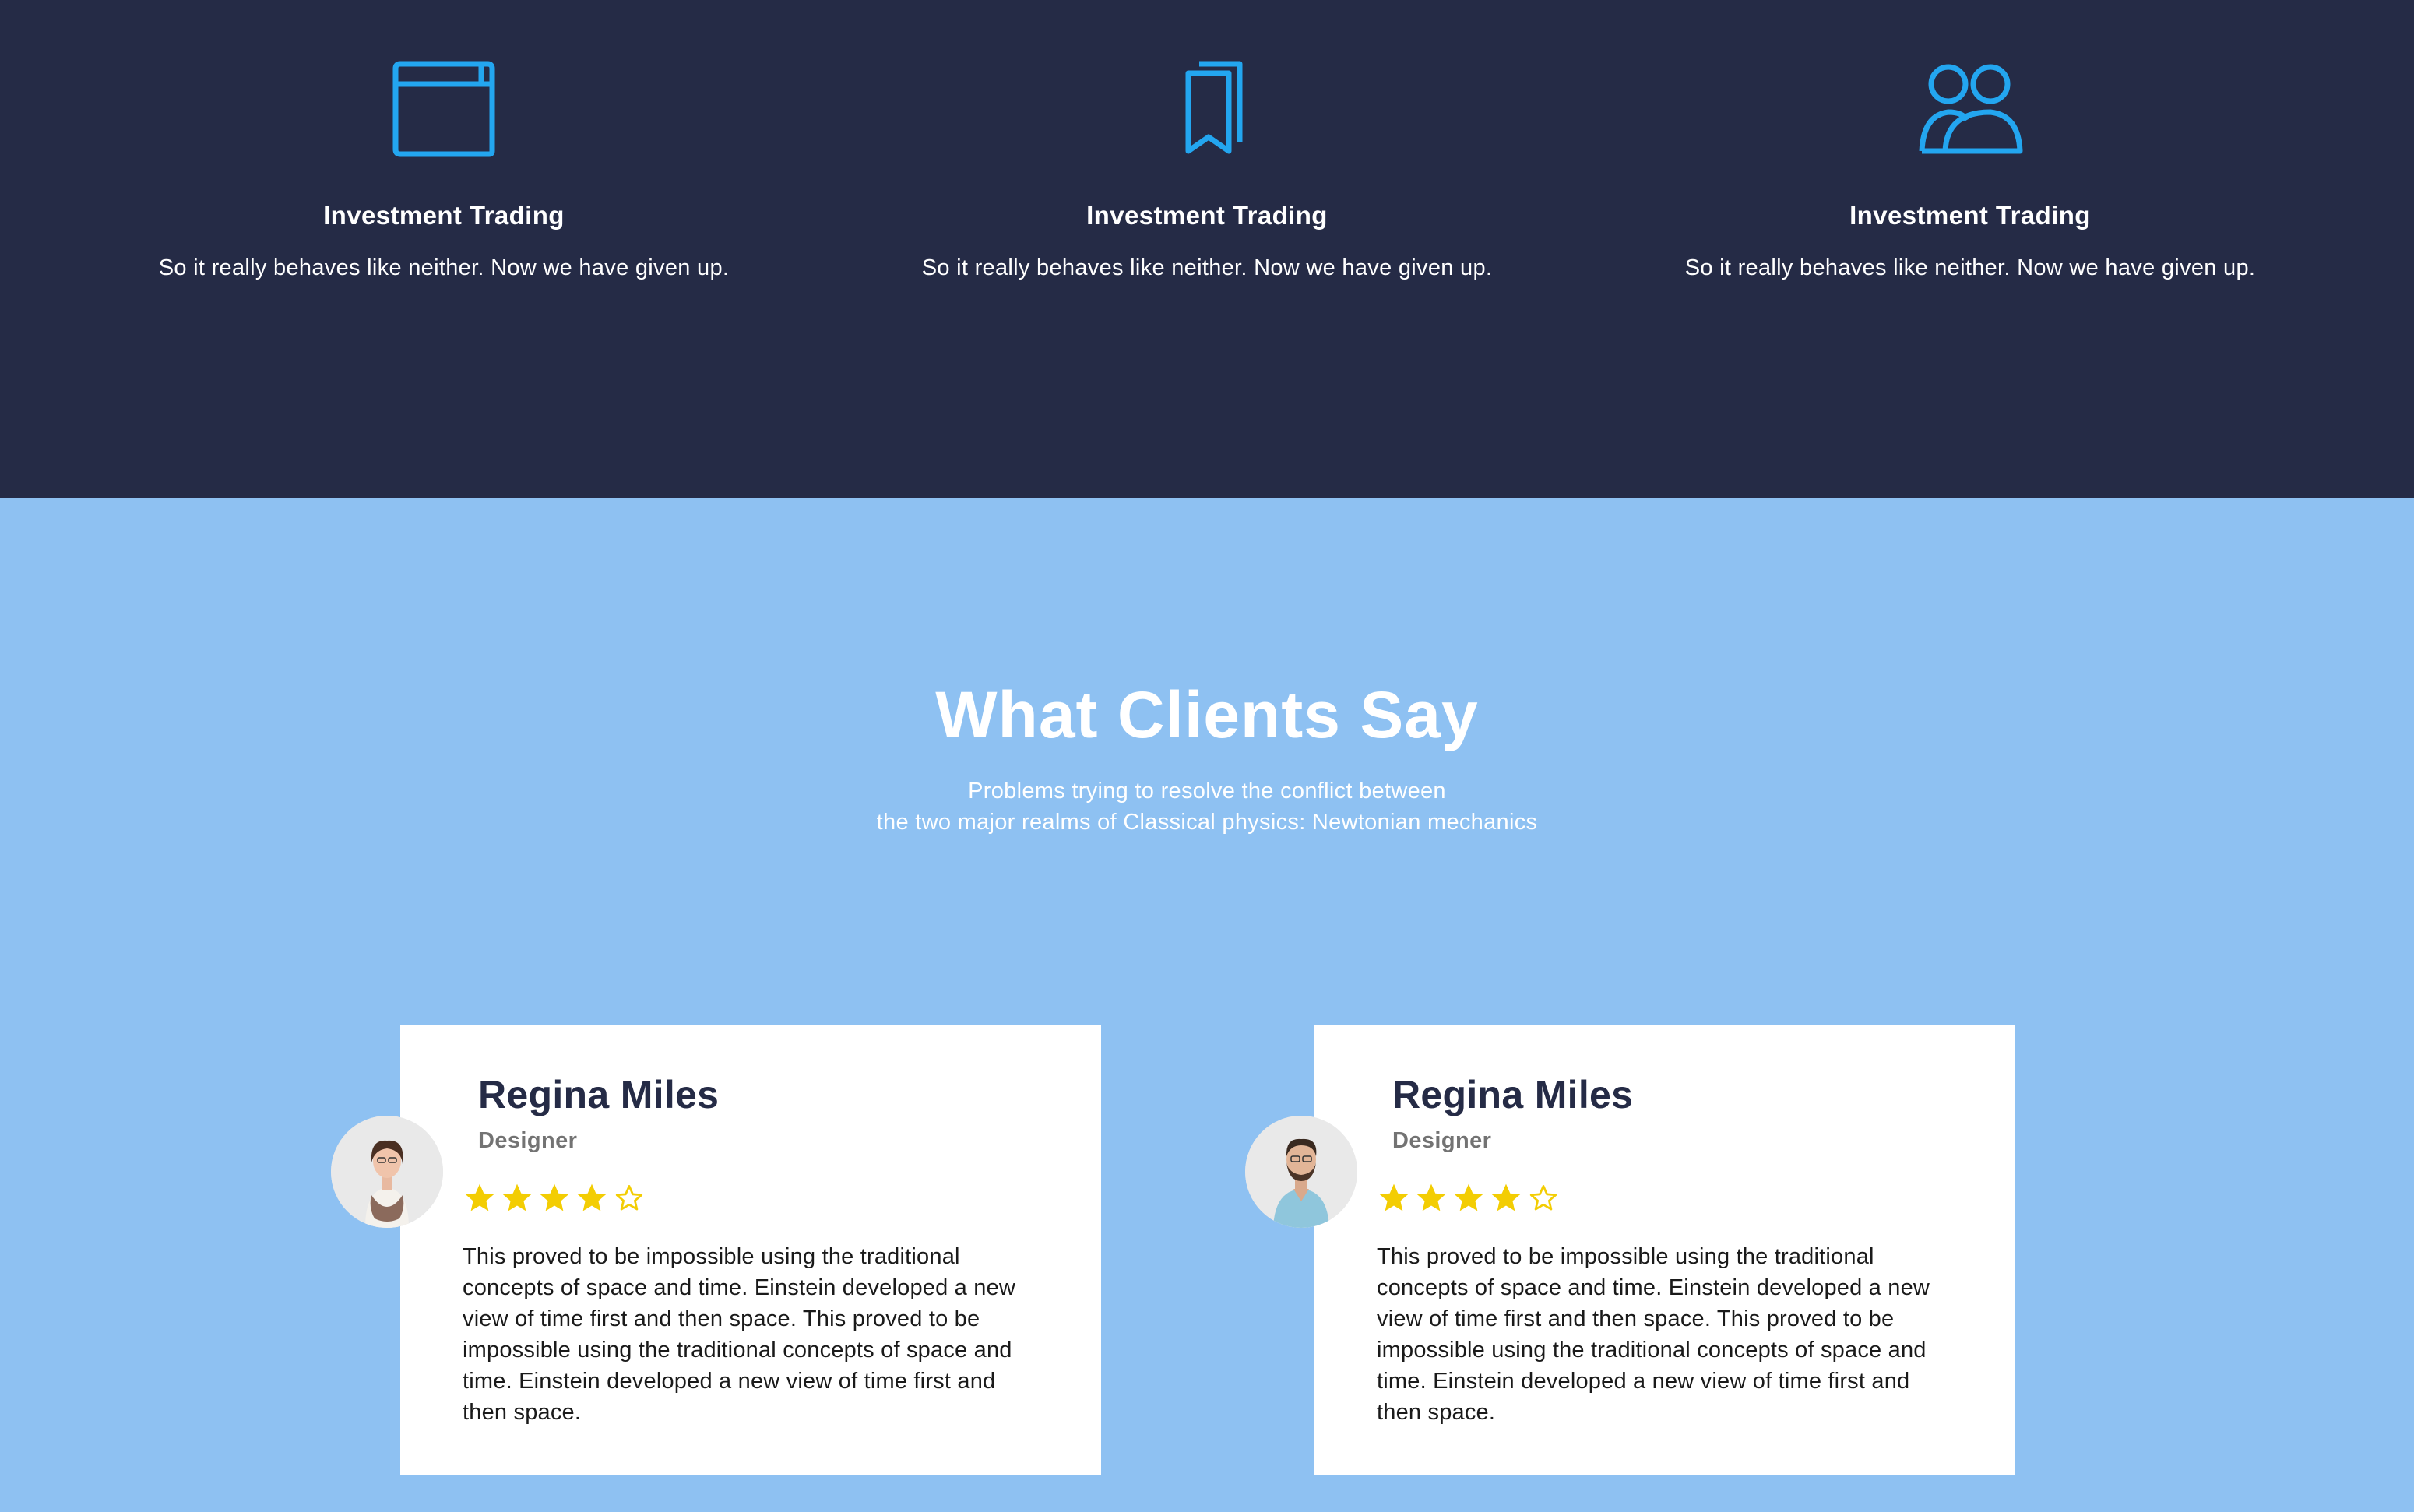 This screenshot has width=2414, height=1512. I want to click on browser-window-icon, so click(443, 109).